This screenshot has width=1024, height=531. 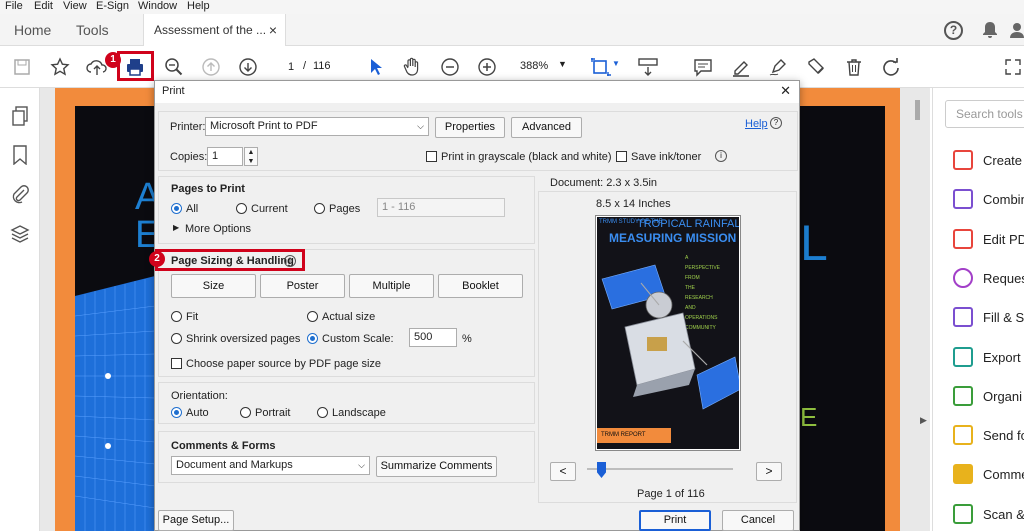 I want to click on advanced-button: Advanced, so click(x=546, y=127).